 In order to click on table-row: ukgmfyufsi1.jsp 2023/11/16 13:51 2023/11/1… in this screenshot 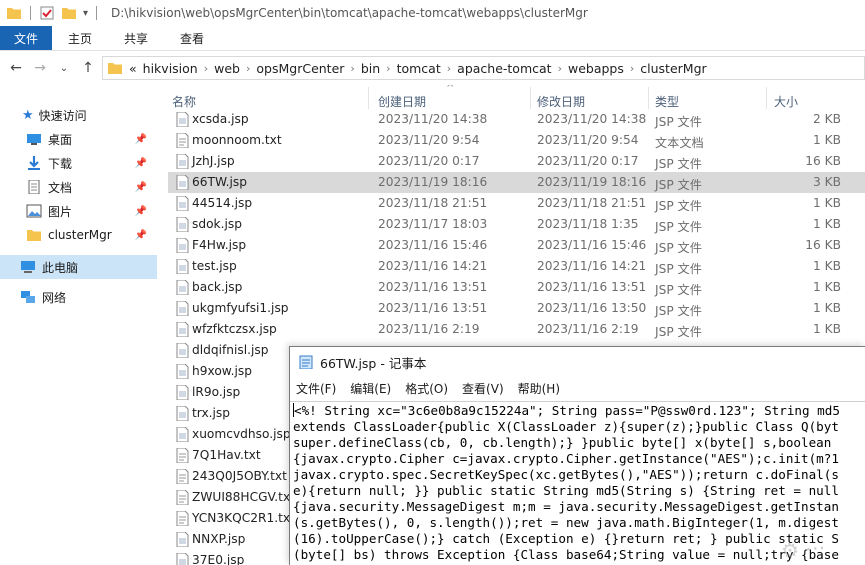, I will do `click(516, 308)`.